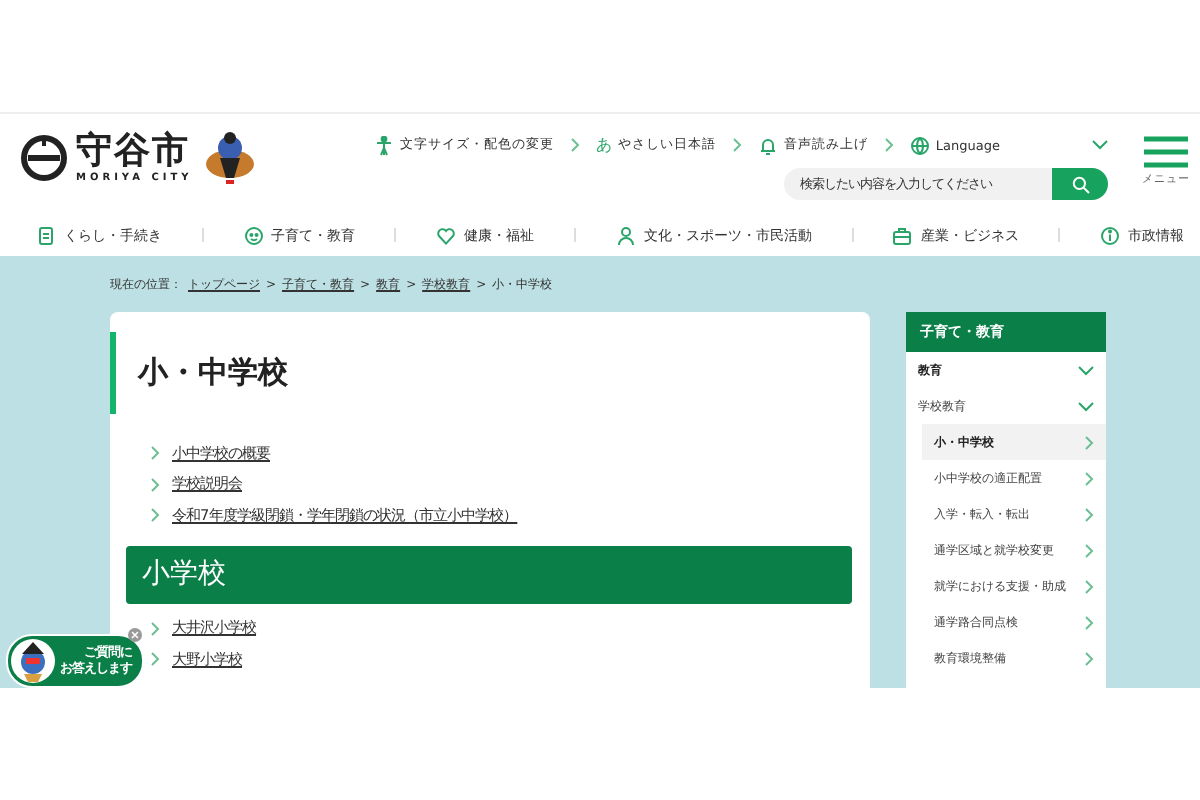 Image resolution: width=1200 pixels, height=800 pixels. Describe the element at coordinates (919, 145) in the screenshot. I see `globe-icon` at that location.